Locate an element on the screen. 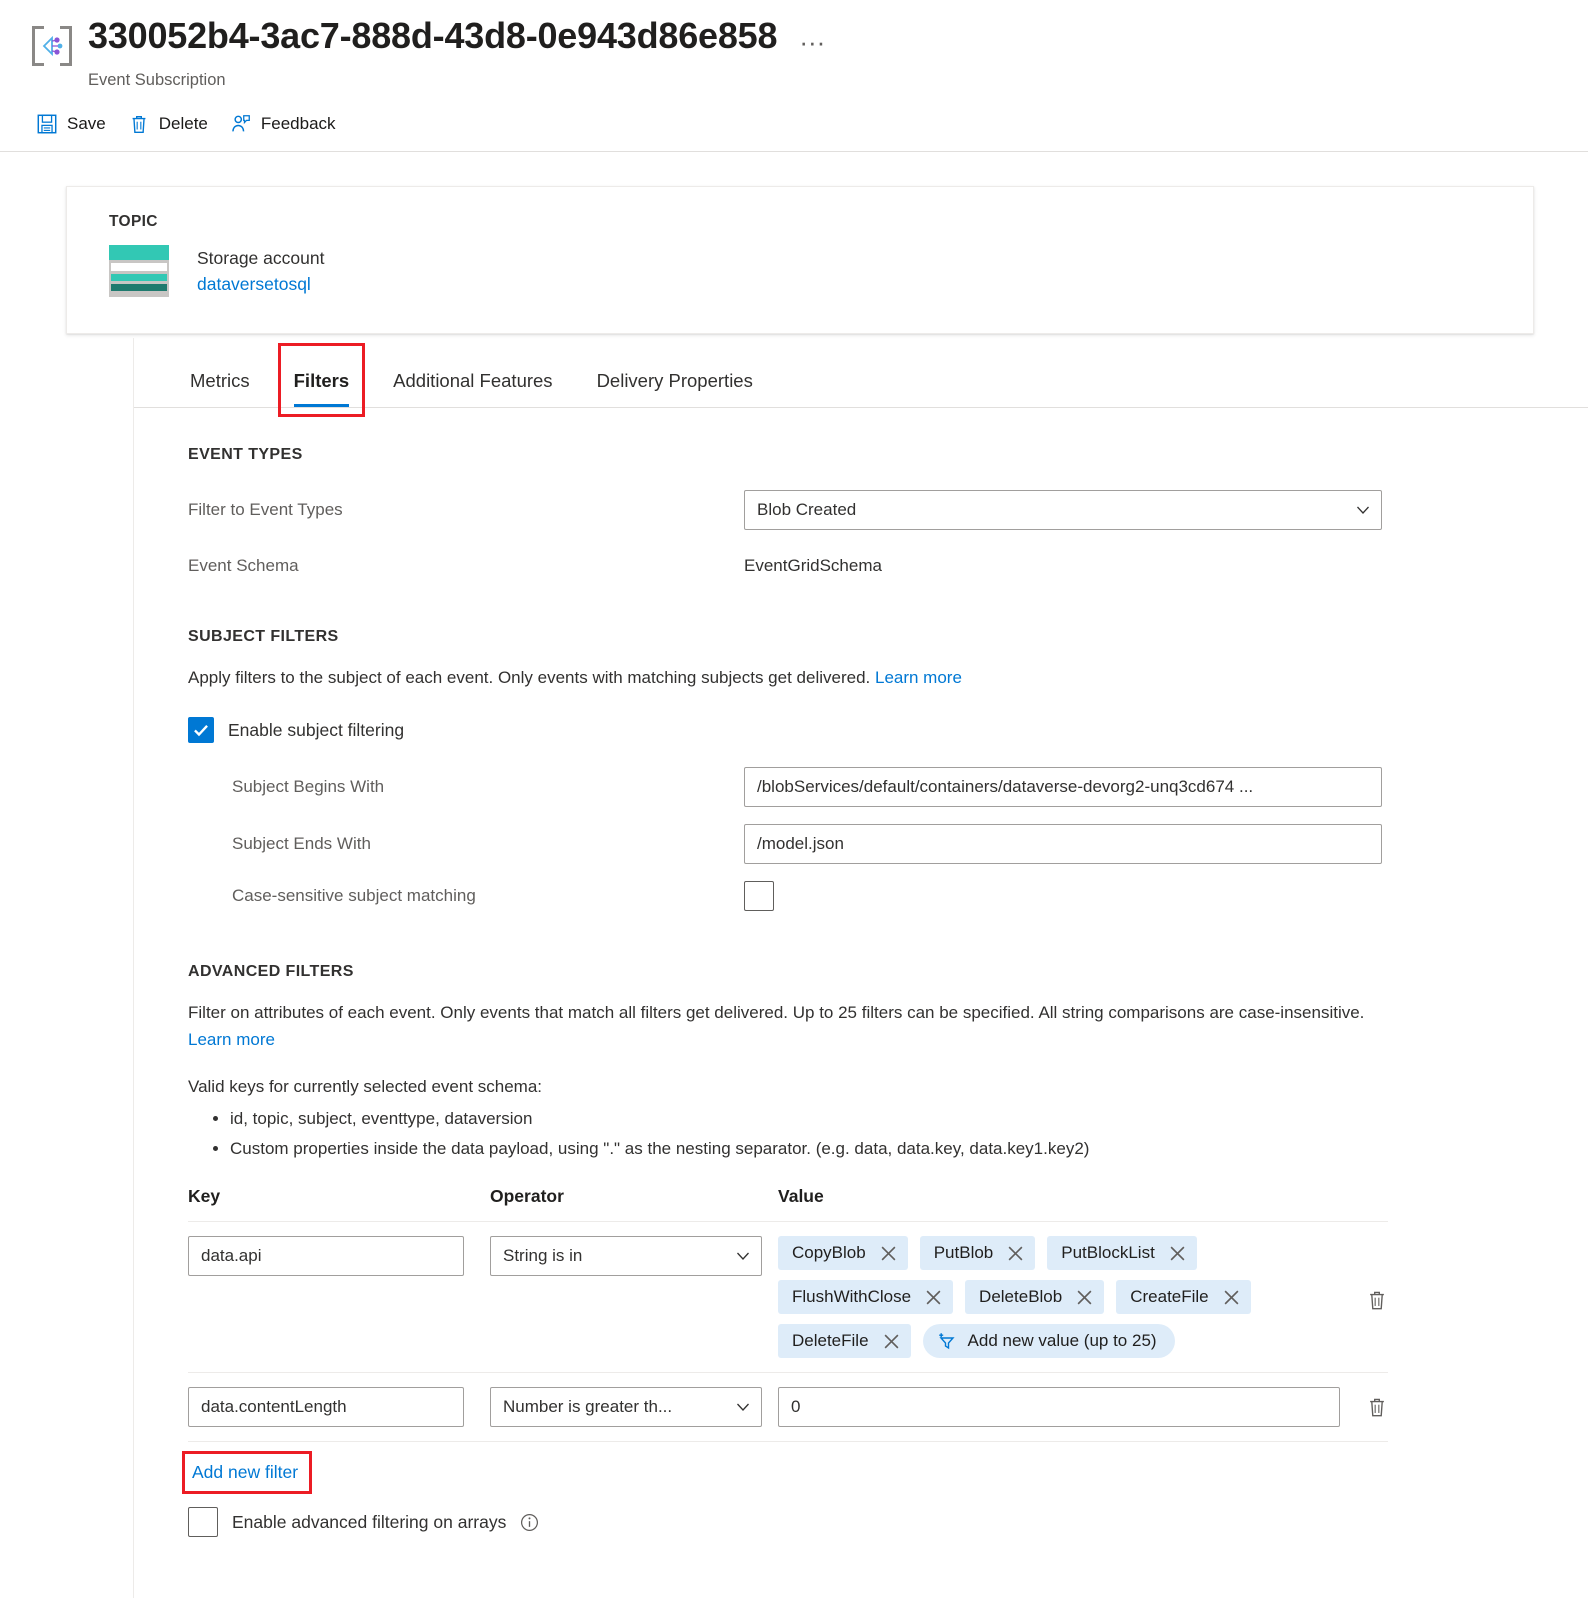 The width and height of the screenshot is (1588, 1622). event-types-heading: EVENT TYPES is located at coordinates (245, 454).